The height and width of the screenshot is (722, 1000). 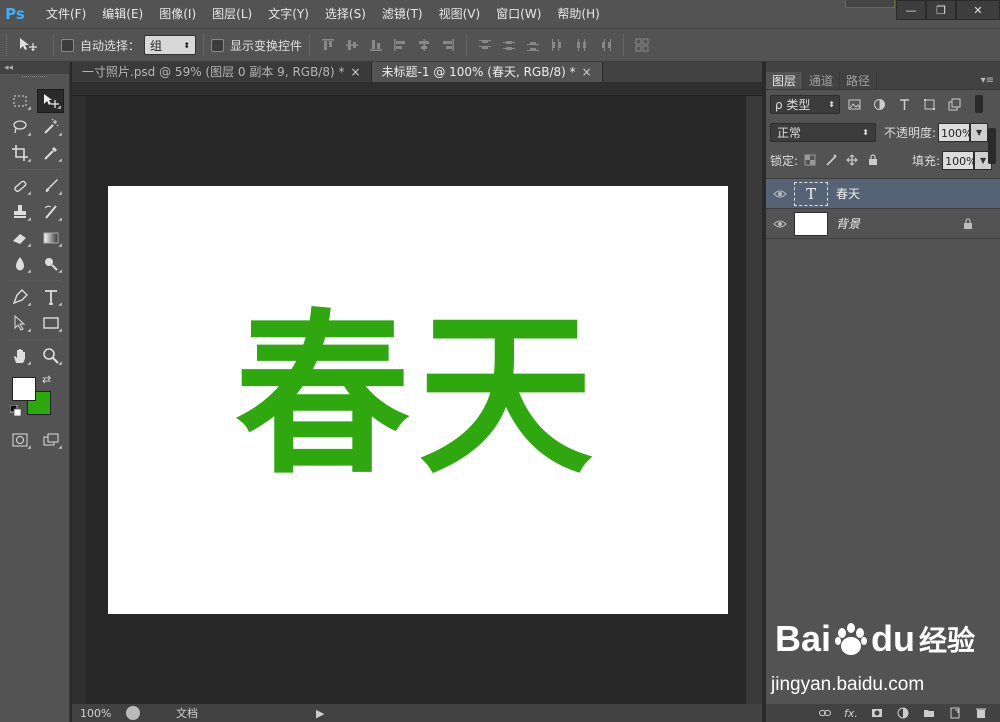 I want to click on layer-filter-dropdown: ρ 类型 ⬍, so click(x=805, y=104).